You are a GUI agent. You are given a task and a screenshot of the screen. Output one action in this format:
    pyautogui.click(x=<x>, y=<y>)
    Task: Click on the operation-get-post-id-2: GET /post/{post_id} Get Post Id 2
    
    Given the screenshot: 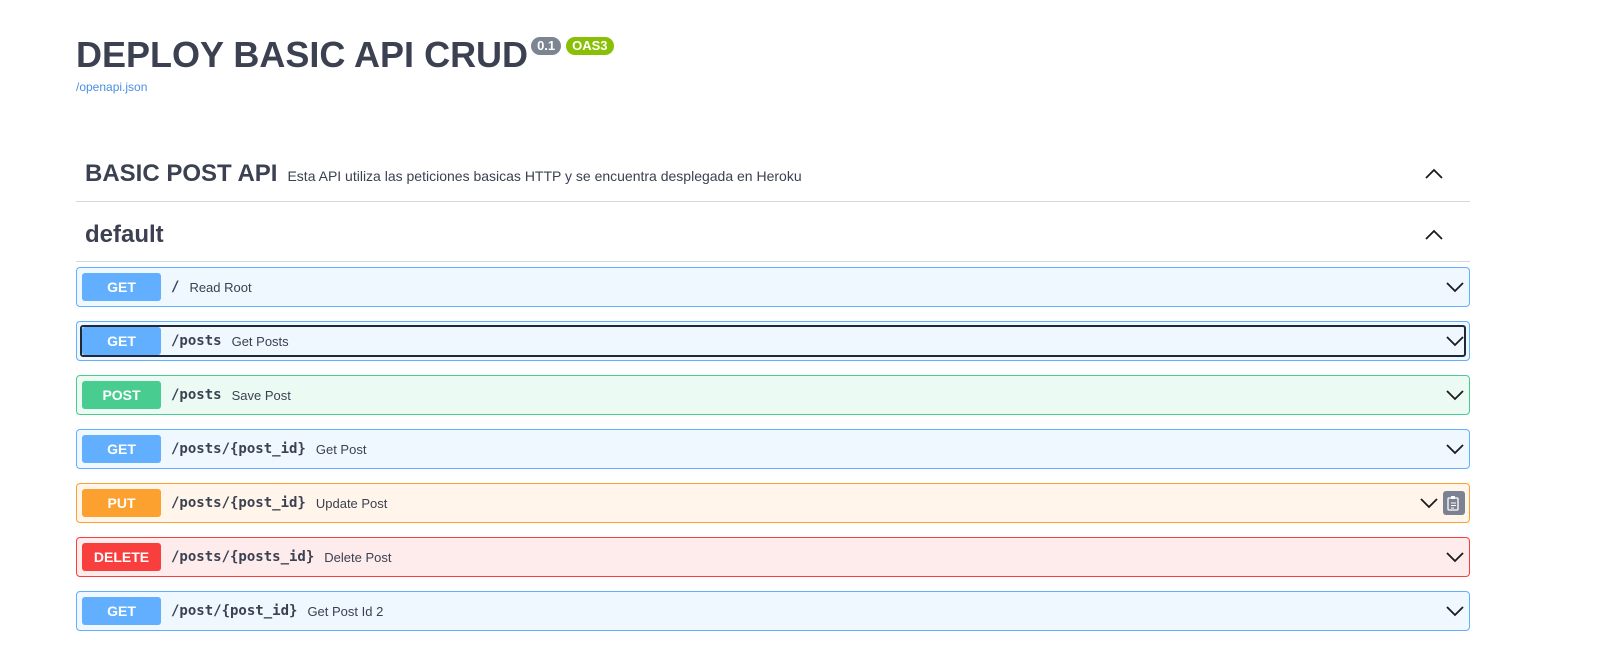 What is the action you would take?
    pyautogui.click(x=773, y=611)
    